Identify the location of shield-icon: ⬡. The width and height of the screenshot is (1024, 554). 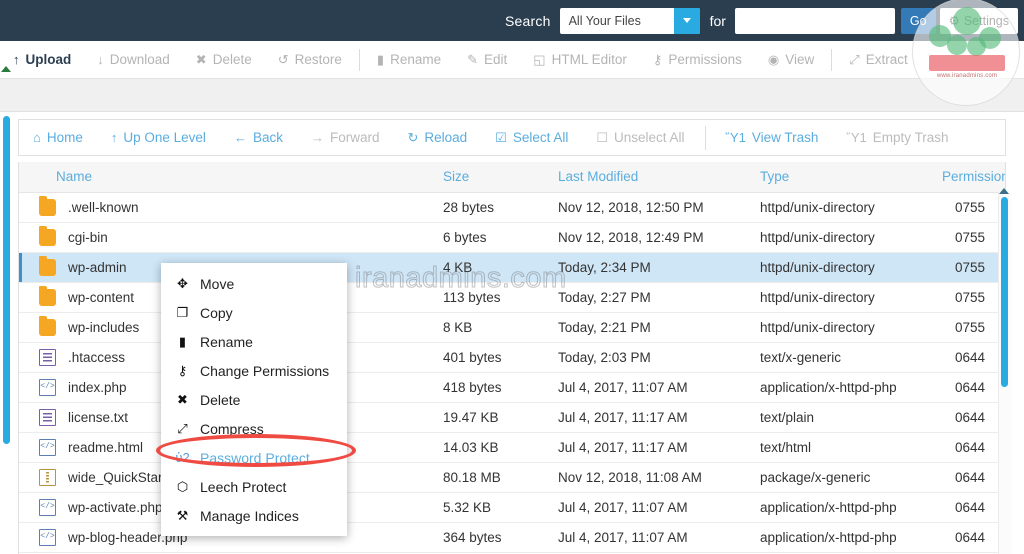
(182, 486).